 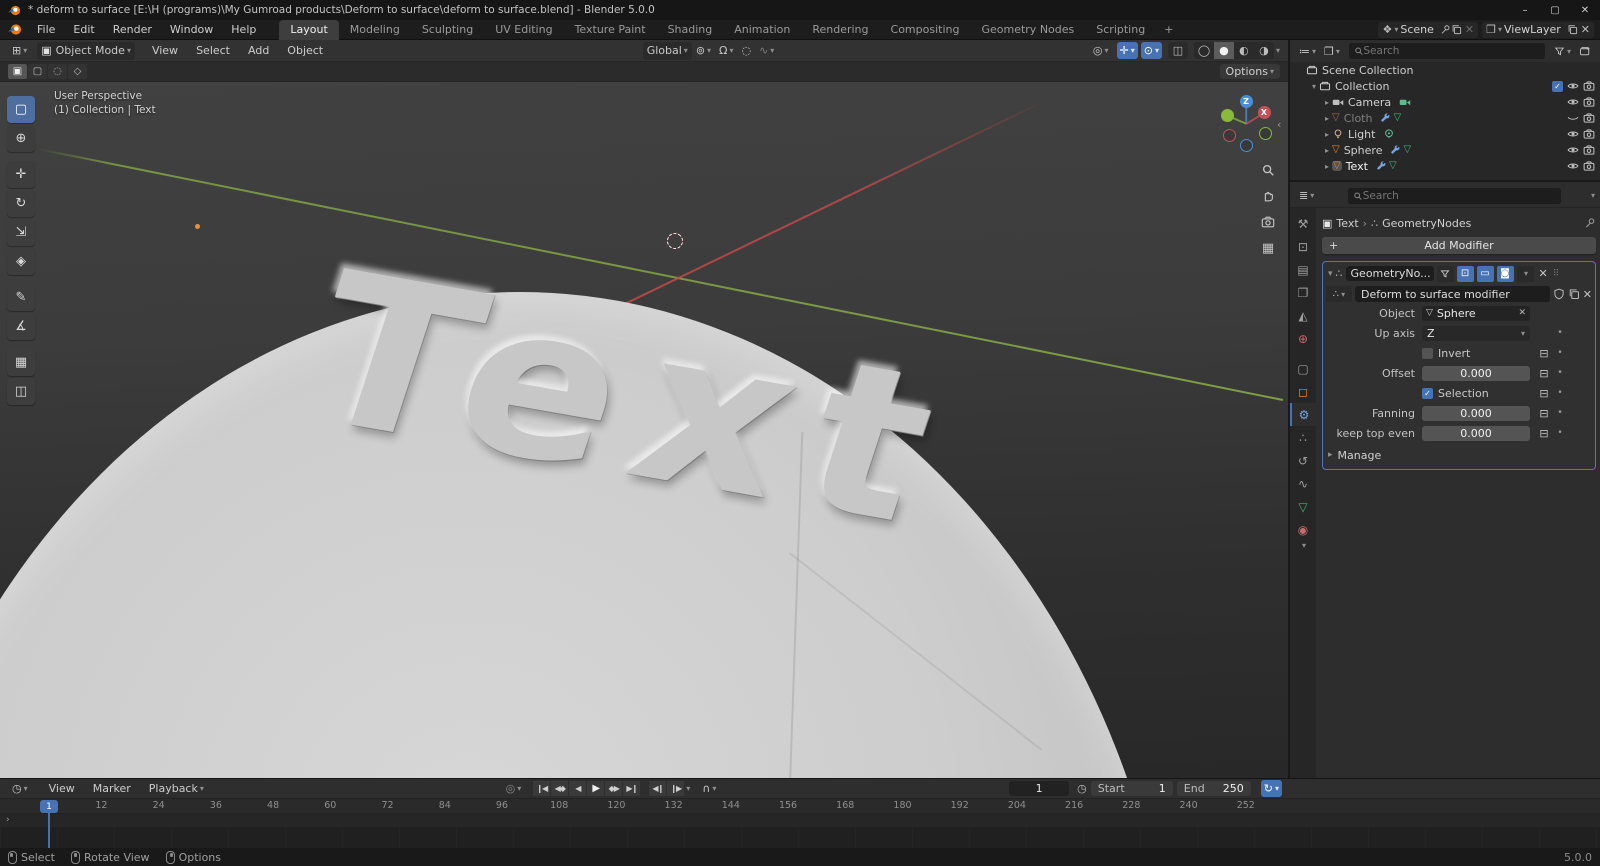 What do you see at coordinates (21, 138) in the screenshot?
I see `tool-cursor: ⊕` at bounding box center [21, 138].